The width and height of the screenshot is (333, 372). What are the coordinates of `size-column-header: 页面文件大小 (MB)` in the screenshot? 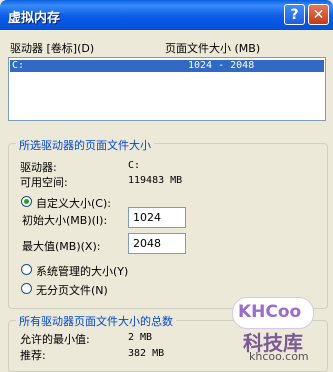 It's located at (213, 48).